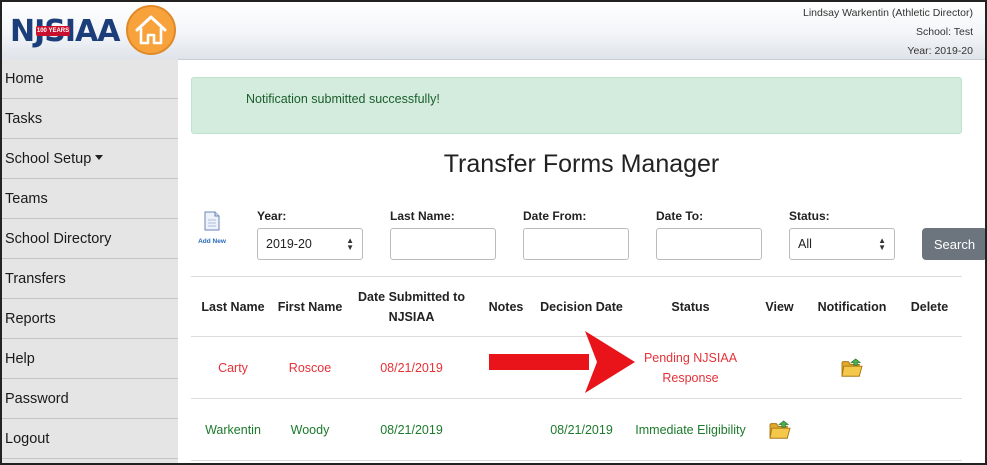 This screenshot has height=465, width=987. Describe the element at coordinates (53, 31) in the screenshot. I see `logo-badge: 100 YEARS` at that location.